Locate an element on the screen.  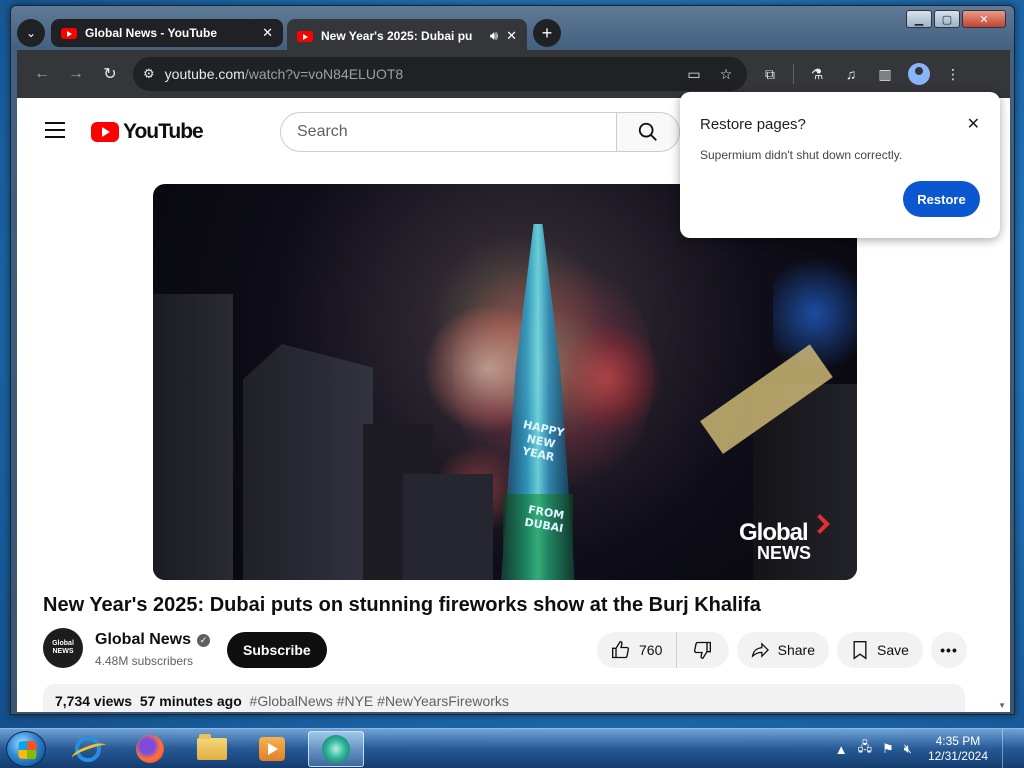
show-hidden-icons-icon: ▲ is located at coordinates (841, 749).